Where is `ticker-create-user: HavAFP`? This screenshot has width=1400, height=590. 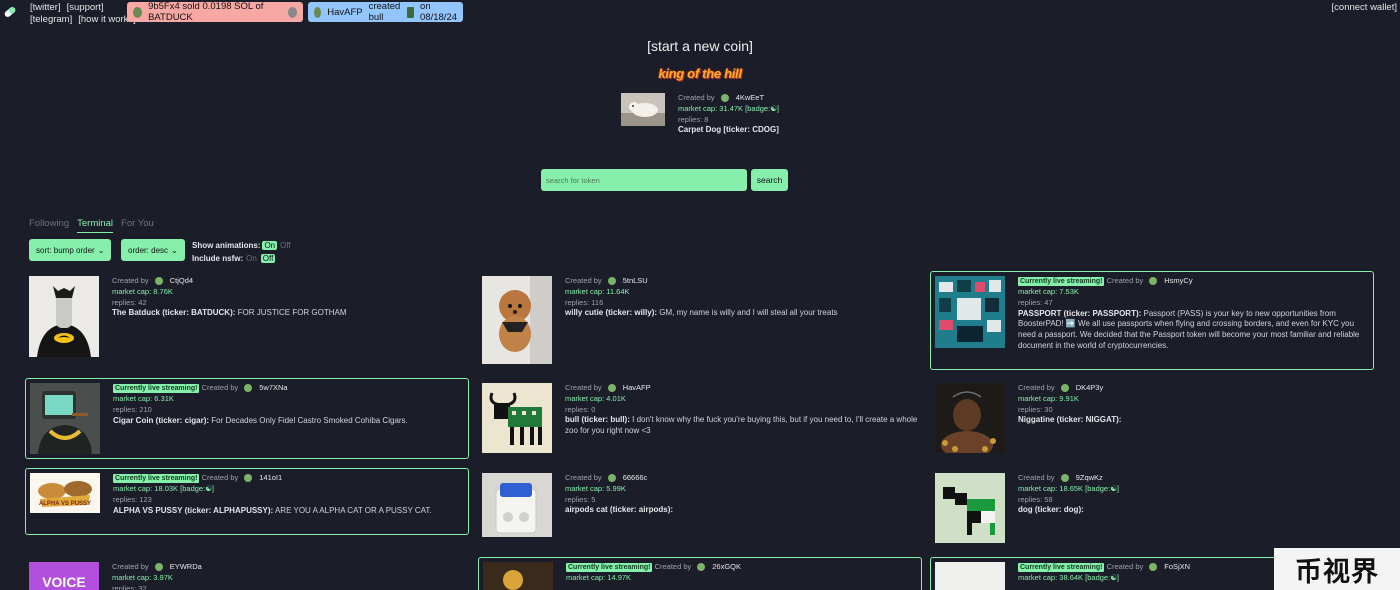
ticker-create-user: HavAFP is located at coordinates (345, 12).